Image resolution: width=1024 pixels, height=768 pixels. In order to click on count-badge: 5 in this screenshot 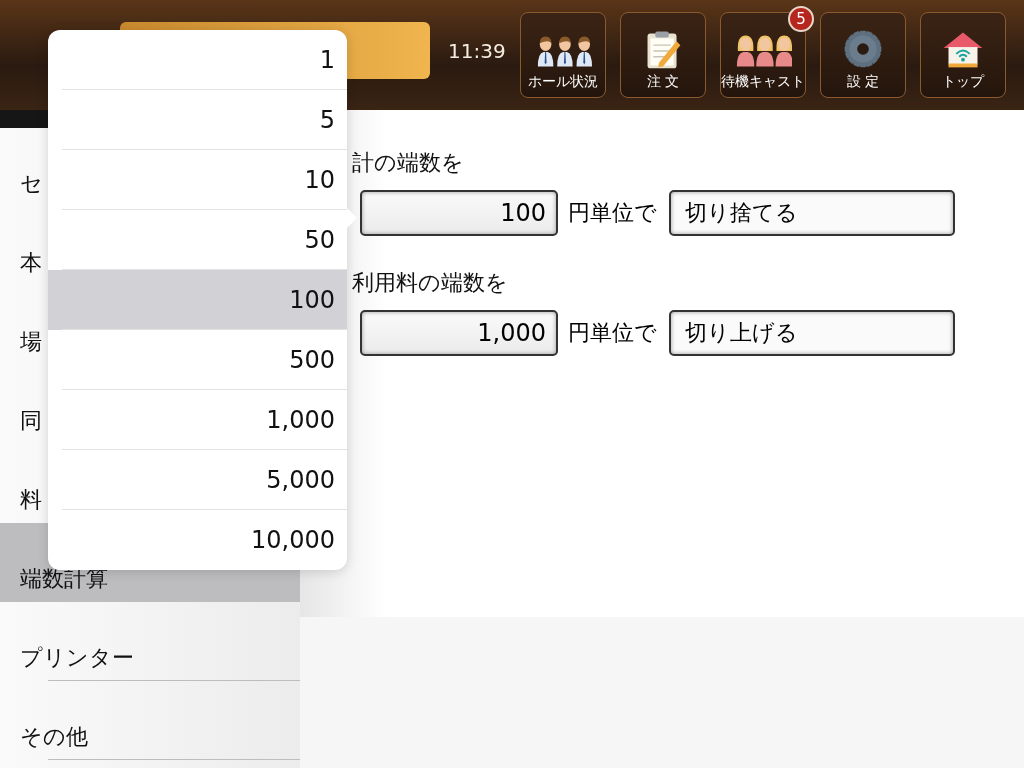, I will do `click(801, 19)`.